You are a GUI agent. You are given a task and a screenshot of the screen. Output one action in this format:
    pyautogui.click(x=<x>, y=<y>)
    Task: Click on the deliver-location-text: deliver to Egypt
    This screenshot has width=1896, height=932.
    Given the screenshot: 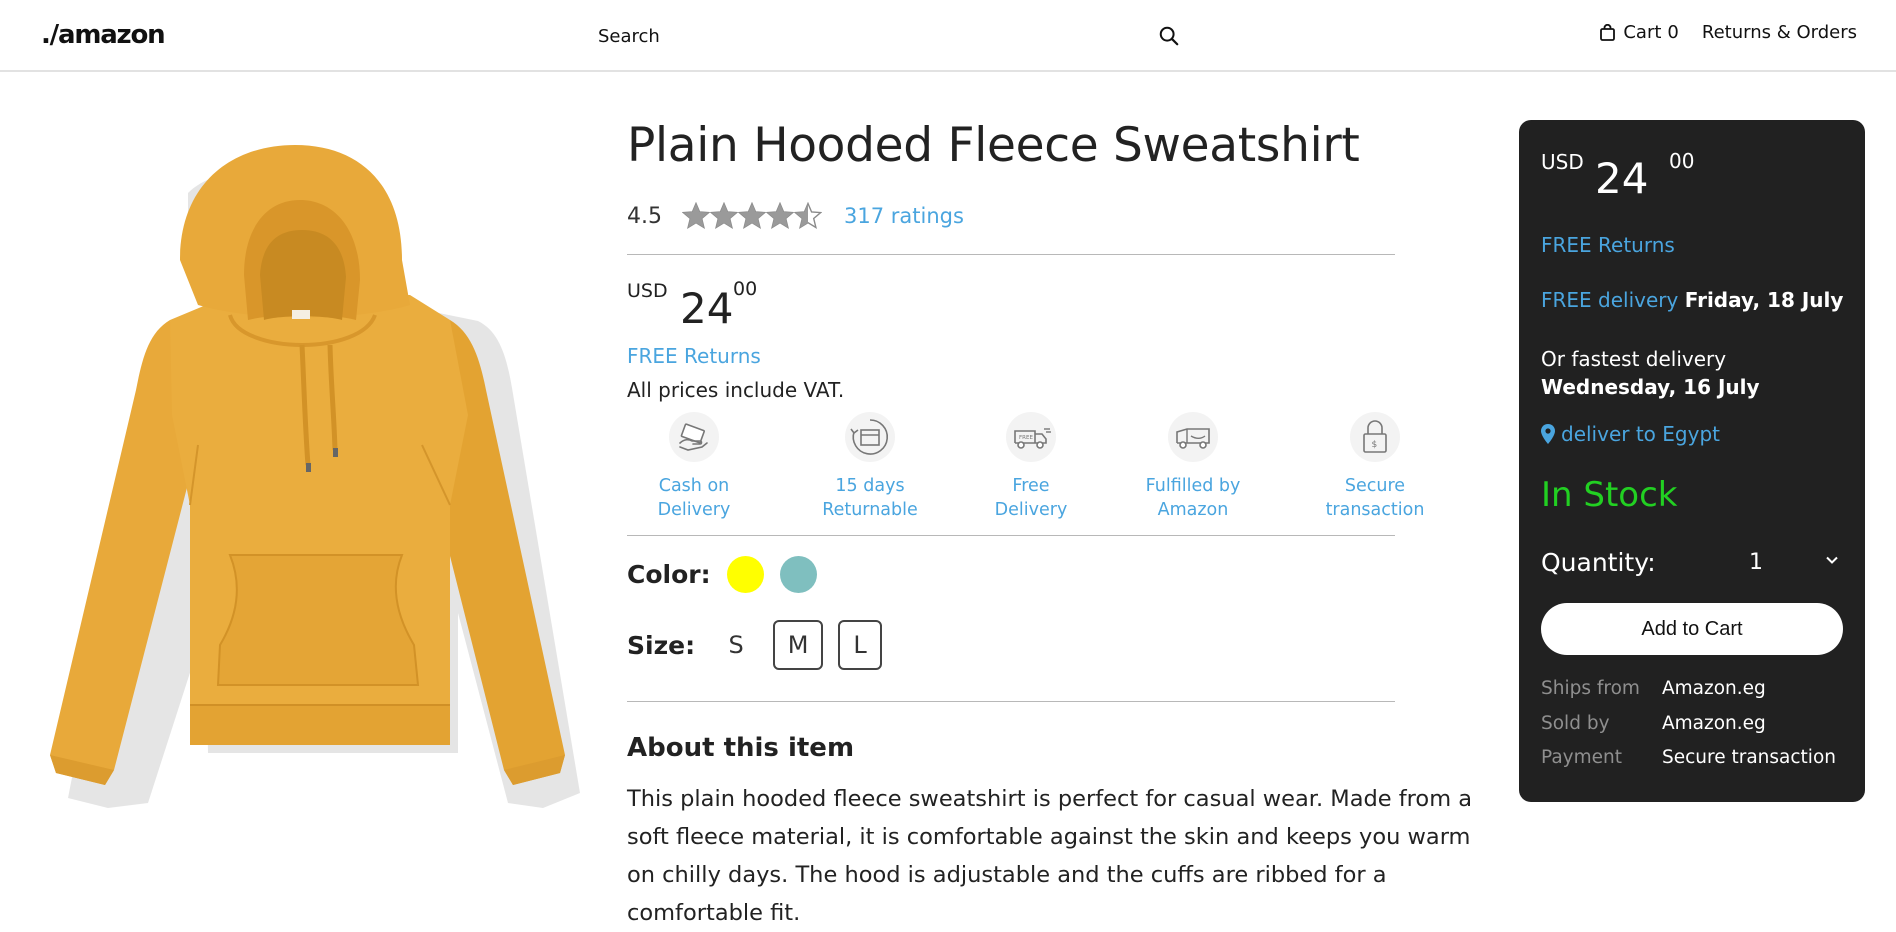 What is the action you would take?
    pyautogui.click(x=1640, y=434)
    